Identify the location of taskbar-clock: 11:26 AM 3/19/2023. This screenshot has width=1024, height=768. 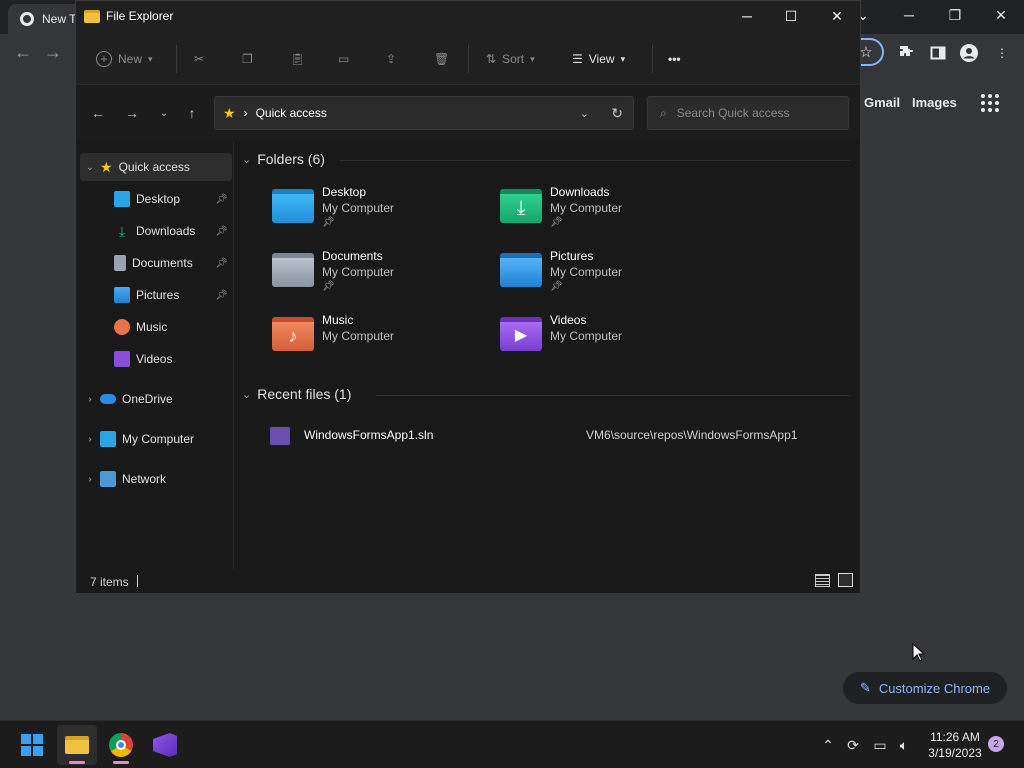
(955, 745).